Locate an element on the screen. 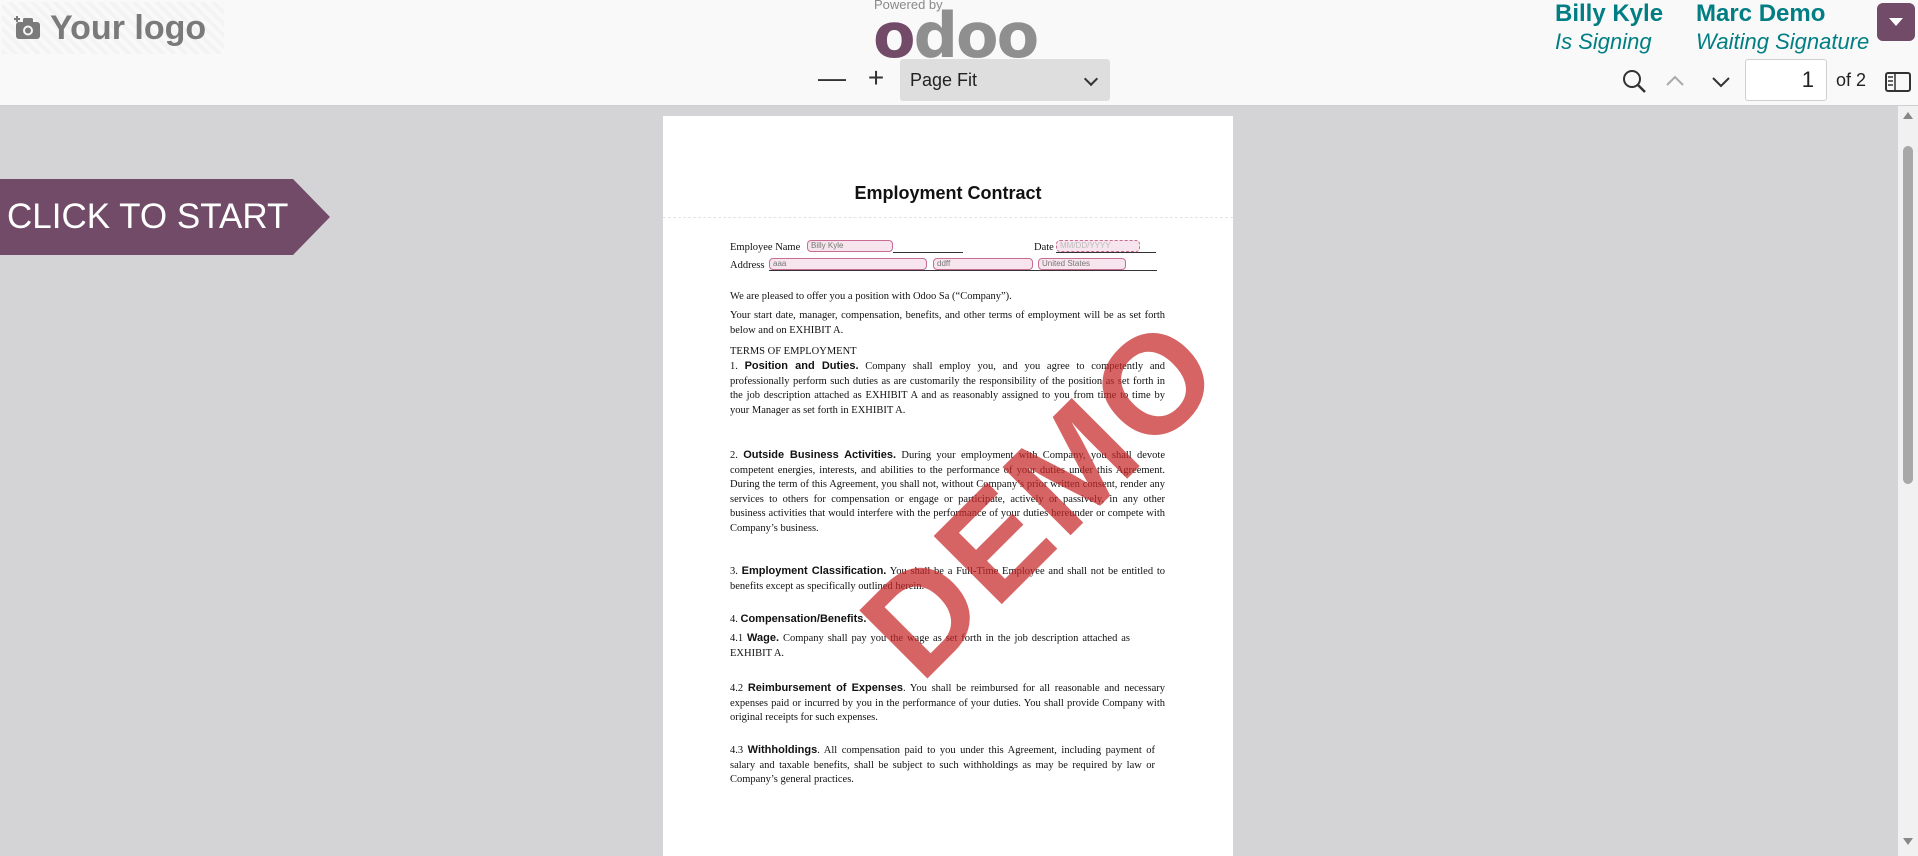 The width and height of the screenshot is (1918, 856). company-logo: Your logo is located at coordinates (113, 28).